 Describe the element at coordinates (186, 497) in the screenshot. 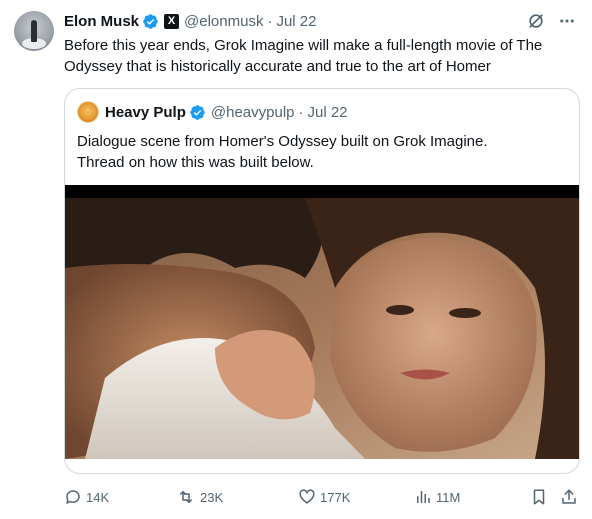

I see `repost-icon` at that location.